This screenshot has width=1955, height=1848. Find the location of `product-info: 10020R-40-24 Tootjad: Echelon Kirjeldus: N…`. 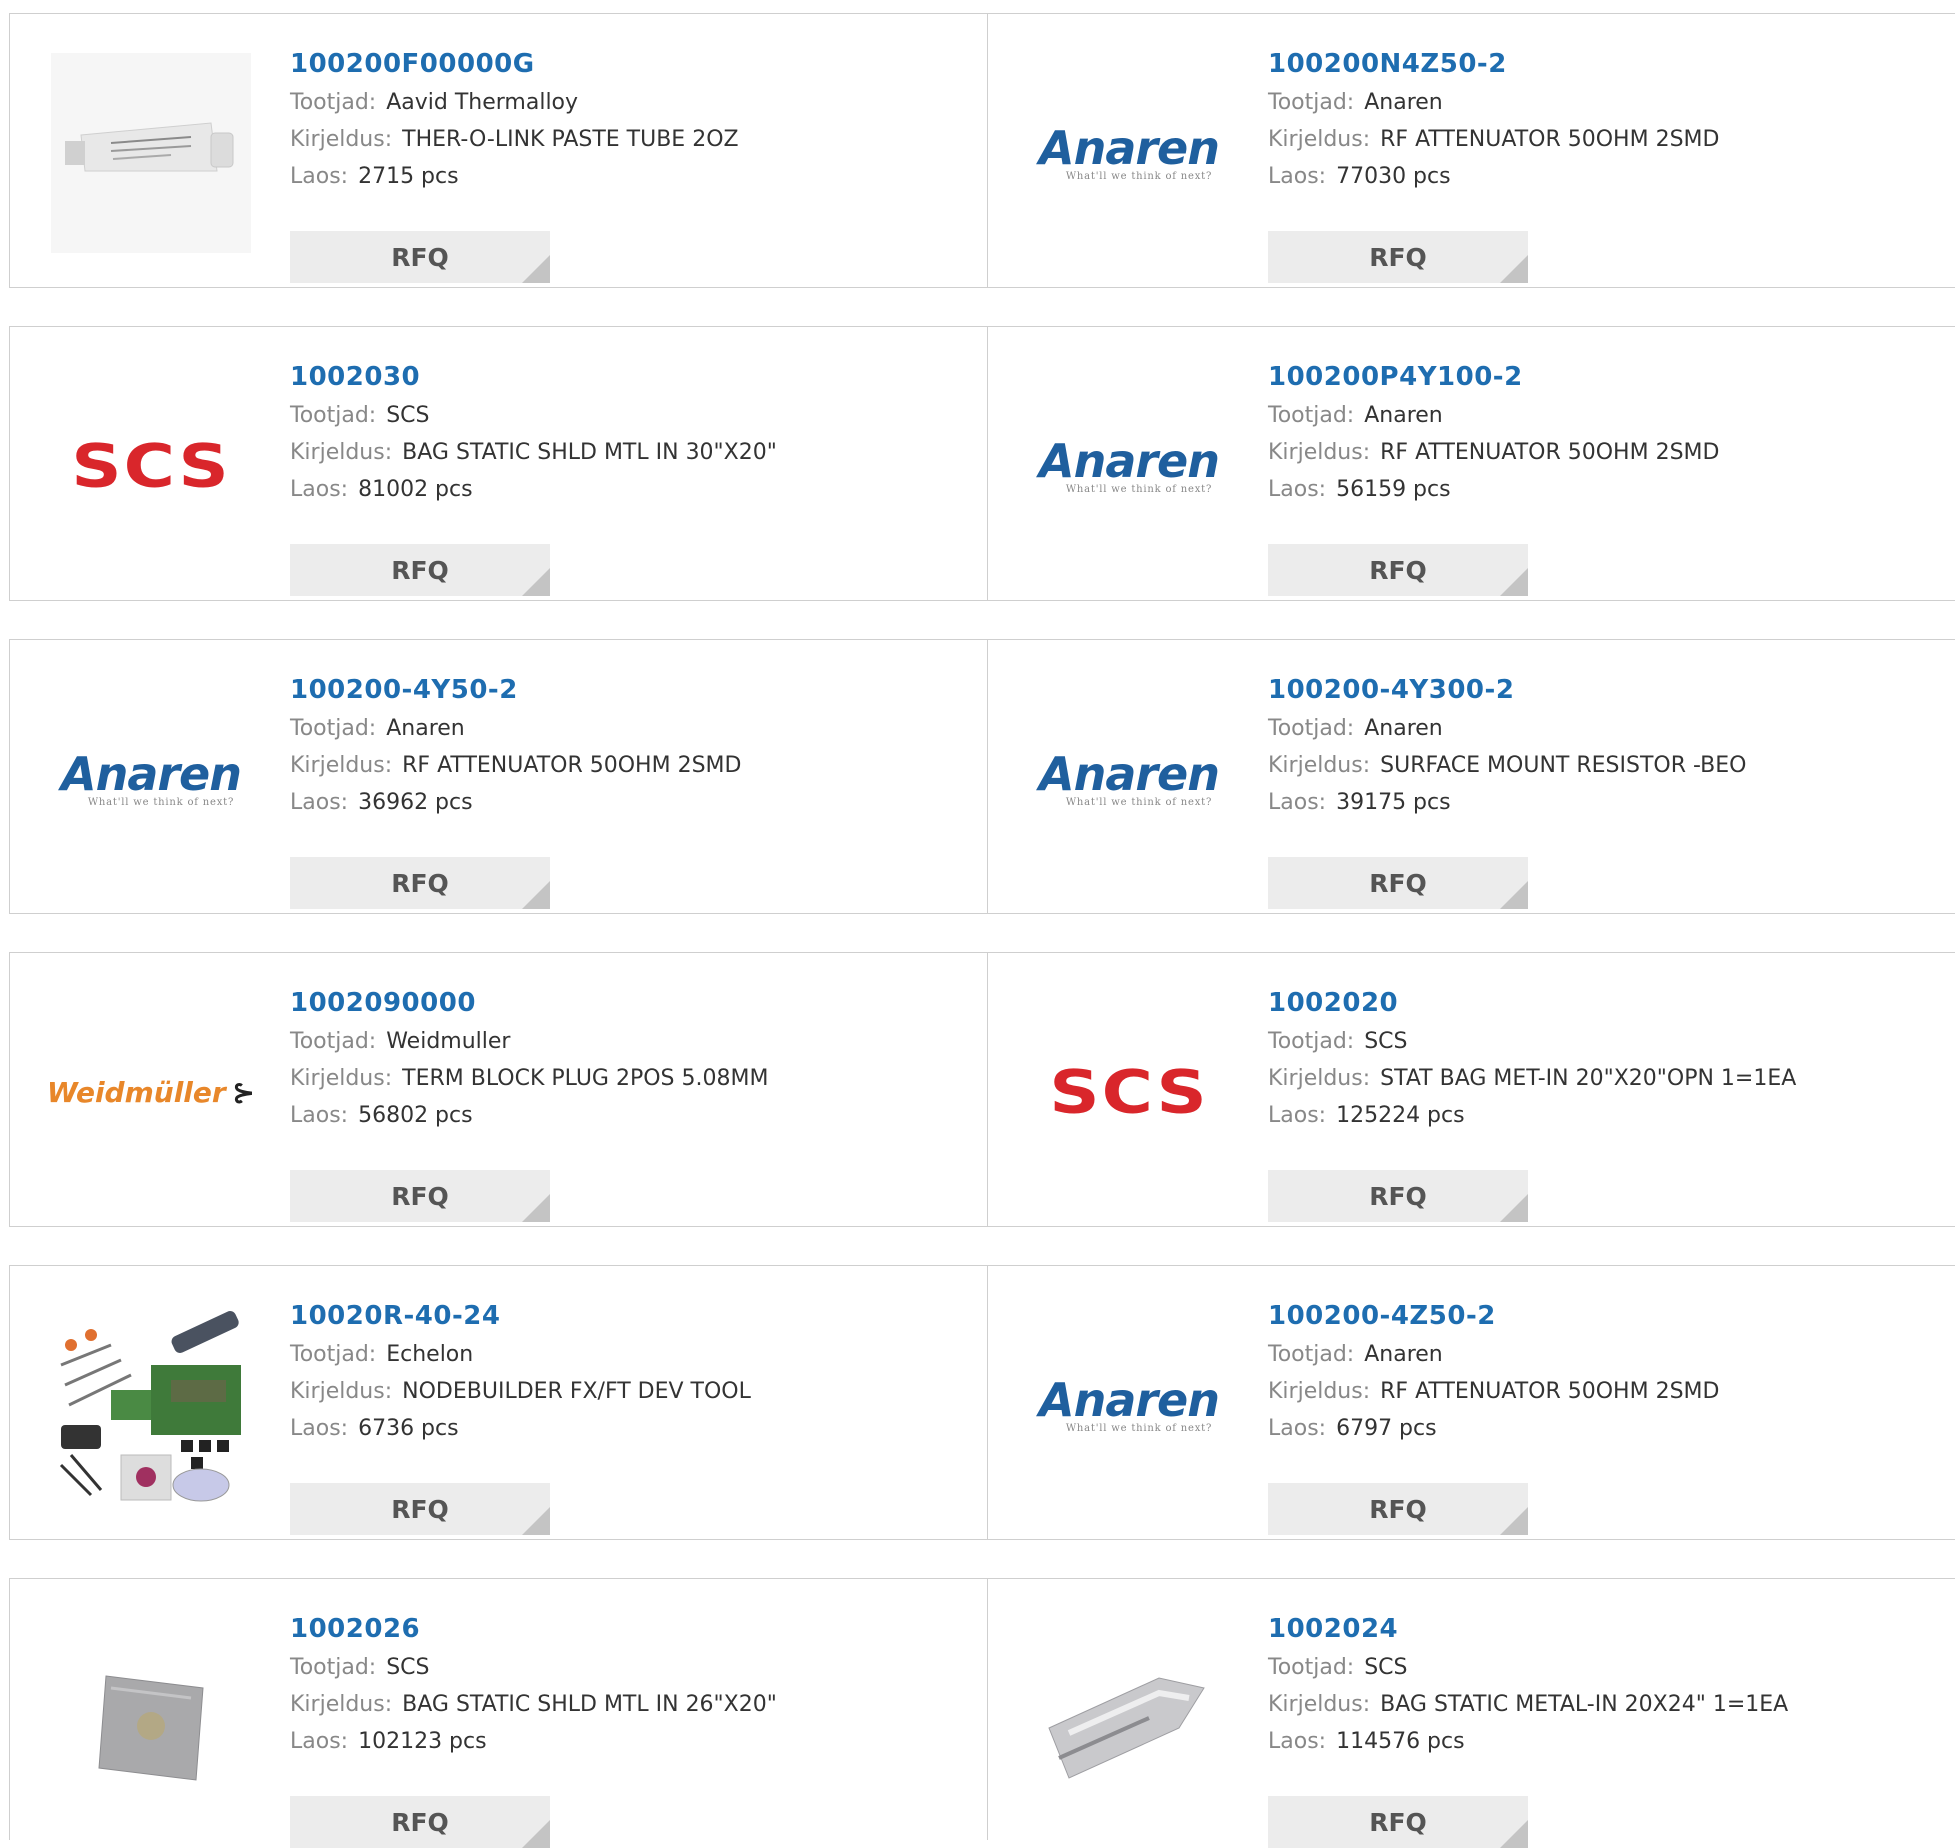

product-info: 10020R-40-24 Tootjad: Echelon Kirjeldus: N… is located at coordinates (520, 1415).